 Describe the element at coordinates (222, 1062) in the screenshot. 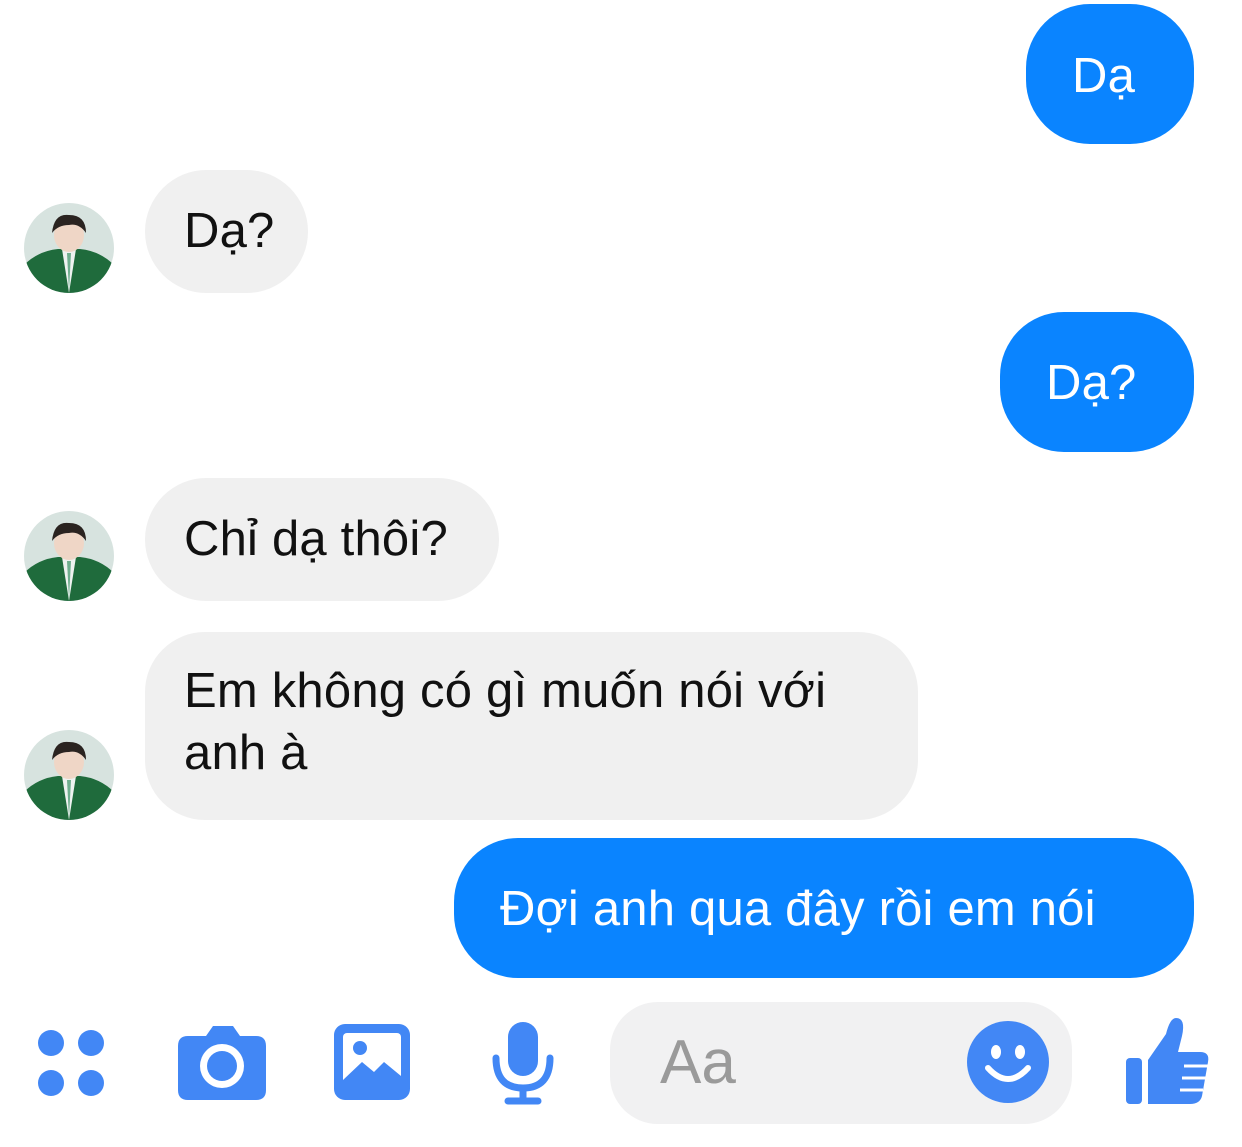

I see `camera-icon` at that location.